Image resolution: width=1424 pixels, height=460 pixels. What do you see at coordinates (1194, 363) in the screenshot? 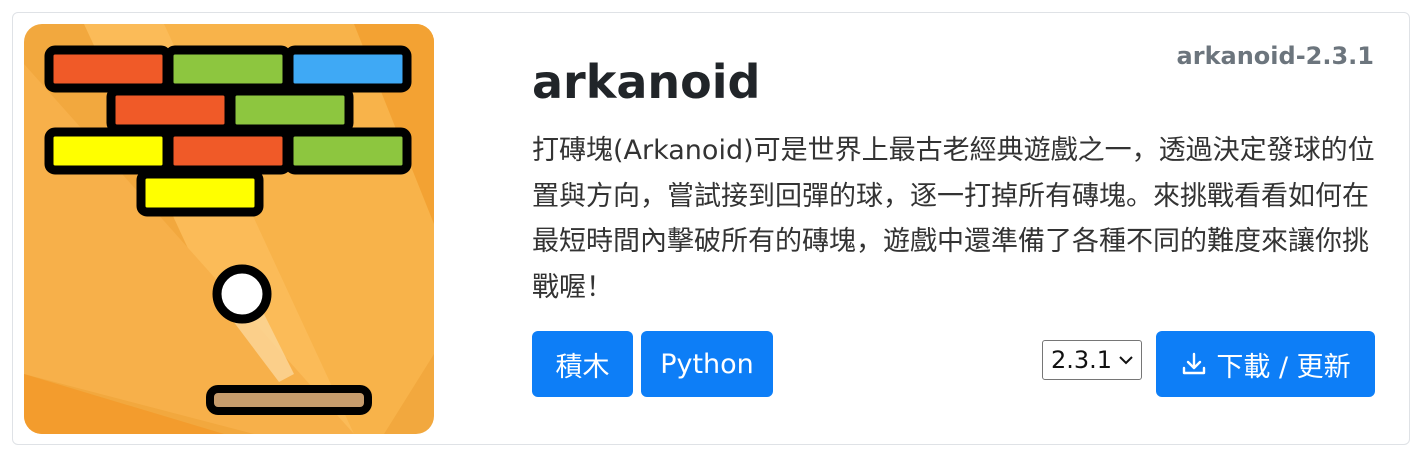
I see `download-icon` at bounding box center [1194, 363].